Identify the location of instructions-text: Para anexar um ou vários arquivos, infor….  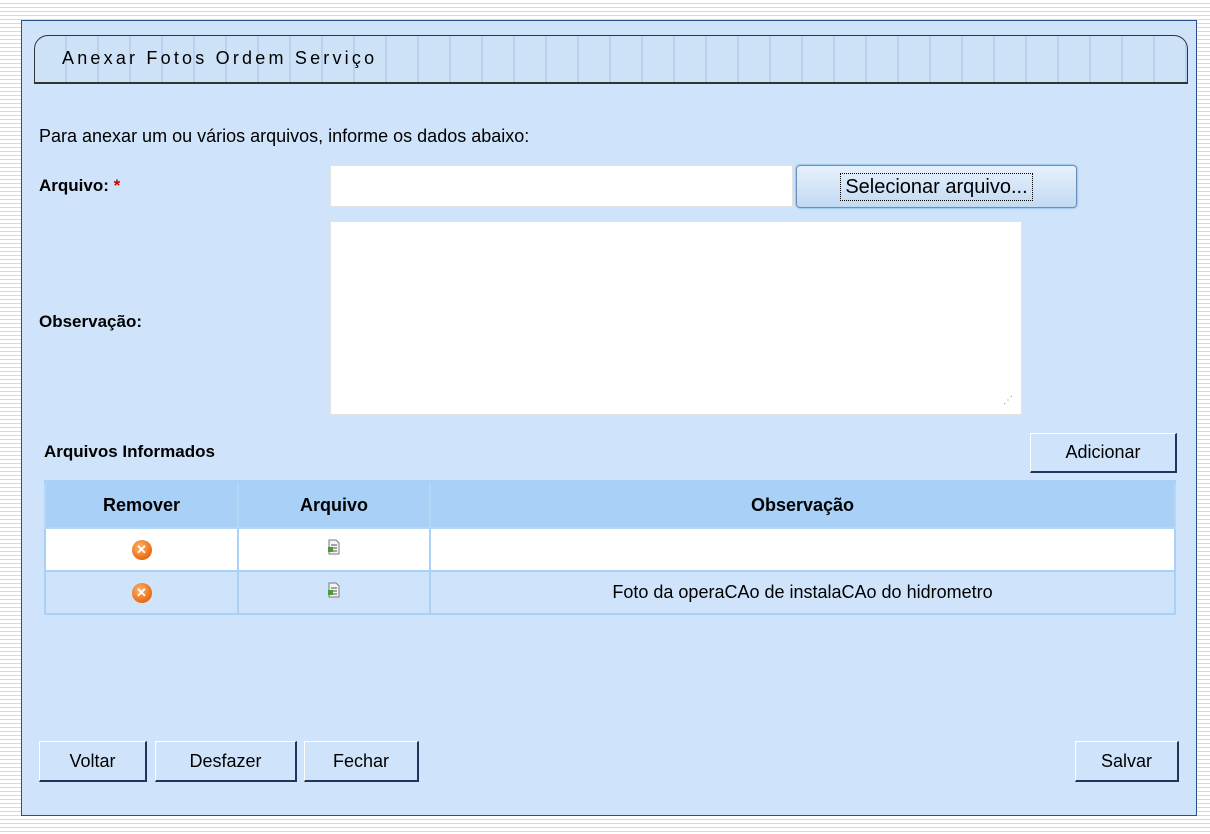
(284, 136).